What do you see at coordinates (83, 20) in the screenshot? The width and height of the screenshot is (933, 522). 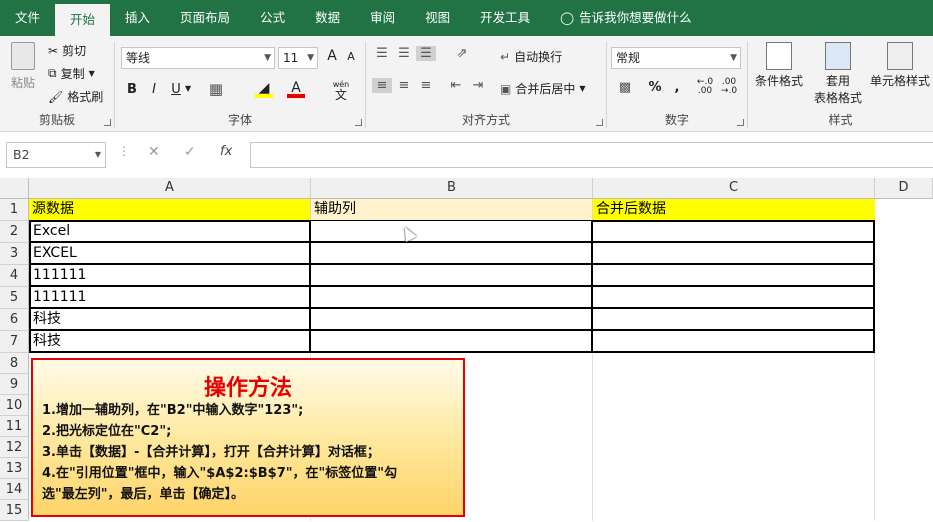 I see `tab-home: 开始` at bounding box center [83, 20].